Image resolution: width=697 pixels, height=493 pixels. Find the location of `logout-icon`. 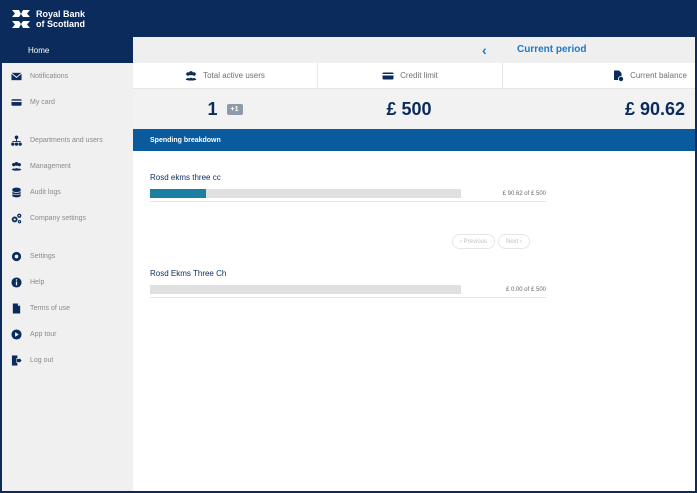

logout-icon is located at coordinates (16, 360).